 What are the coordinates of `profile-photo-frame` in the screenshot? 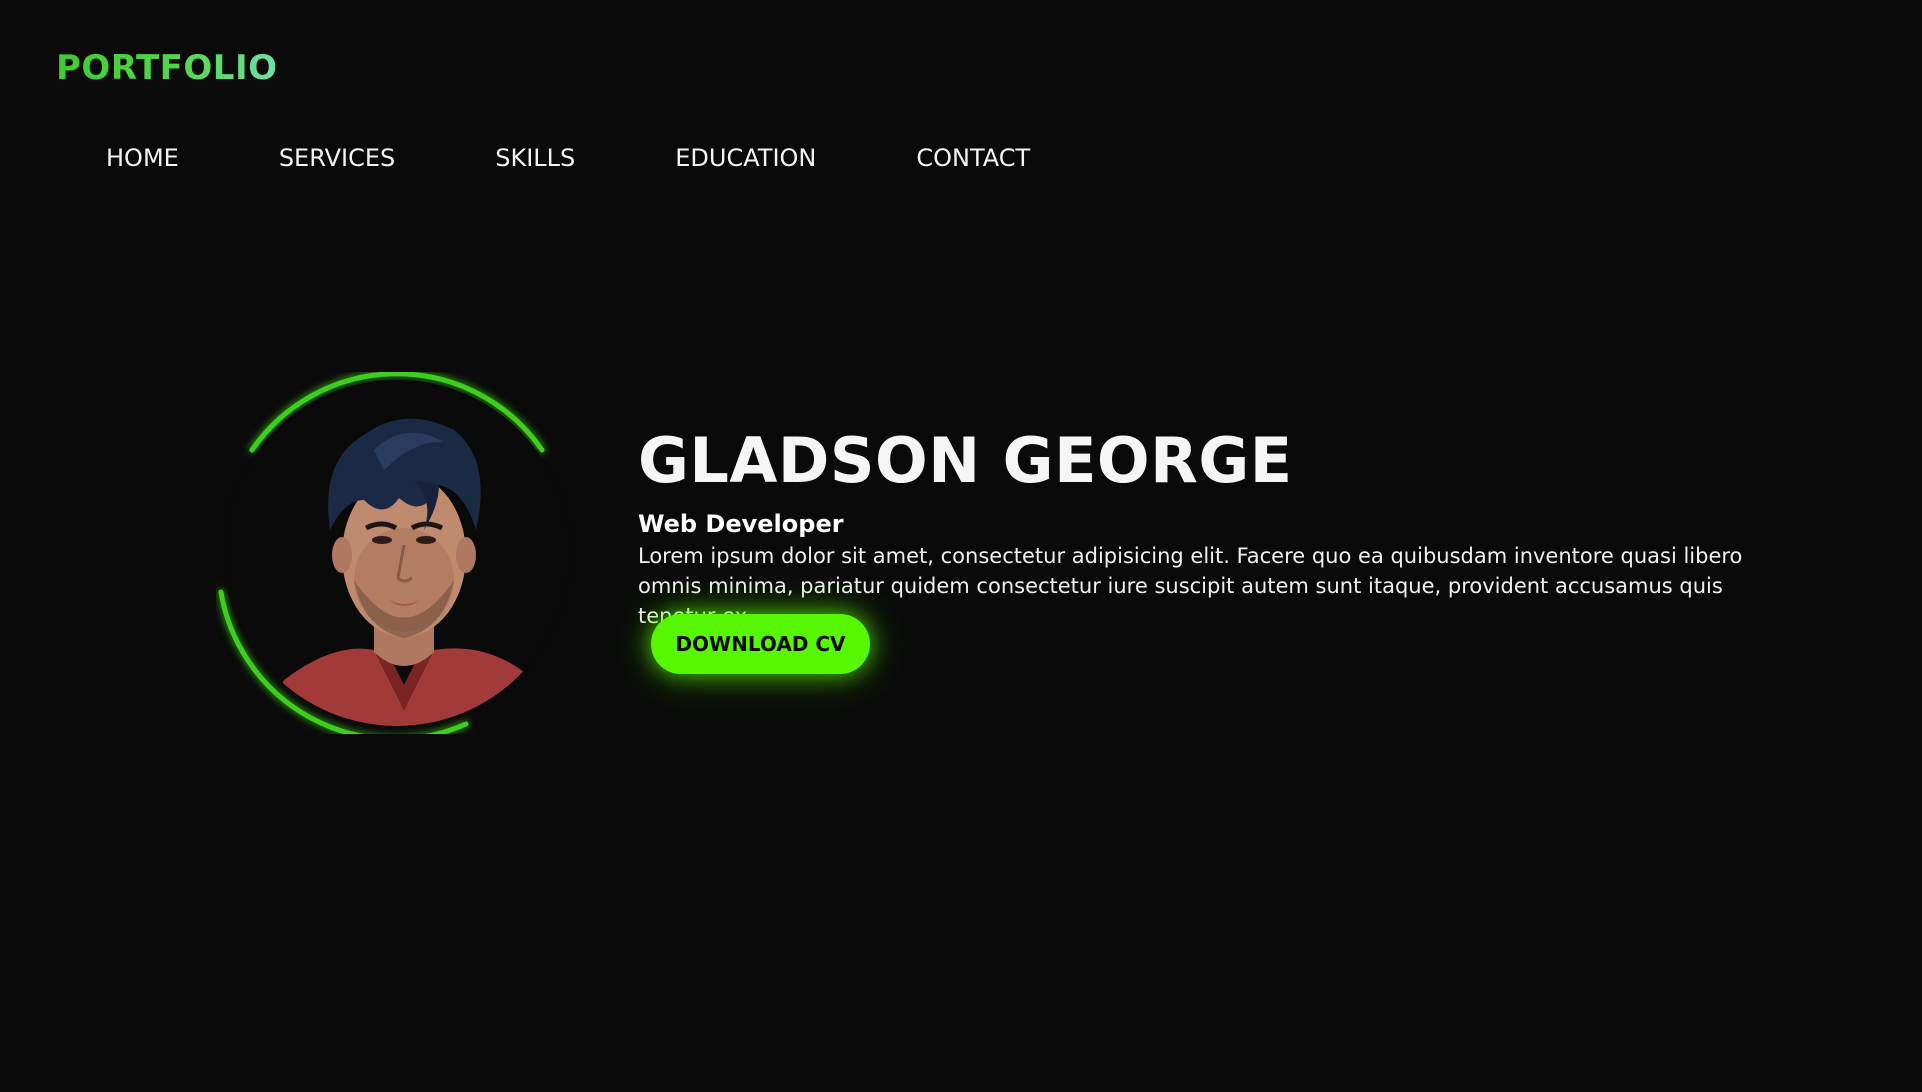 It's located at (397, 553).